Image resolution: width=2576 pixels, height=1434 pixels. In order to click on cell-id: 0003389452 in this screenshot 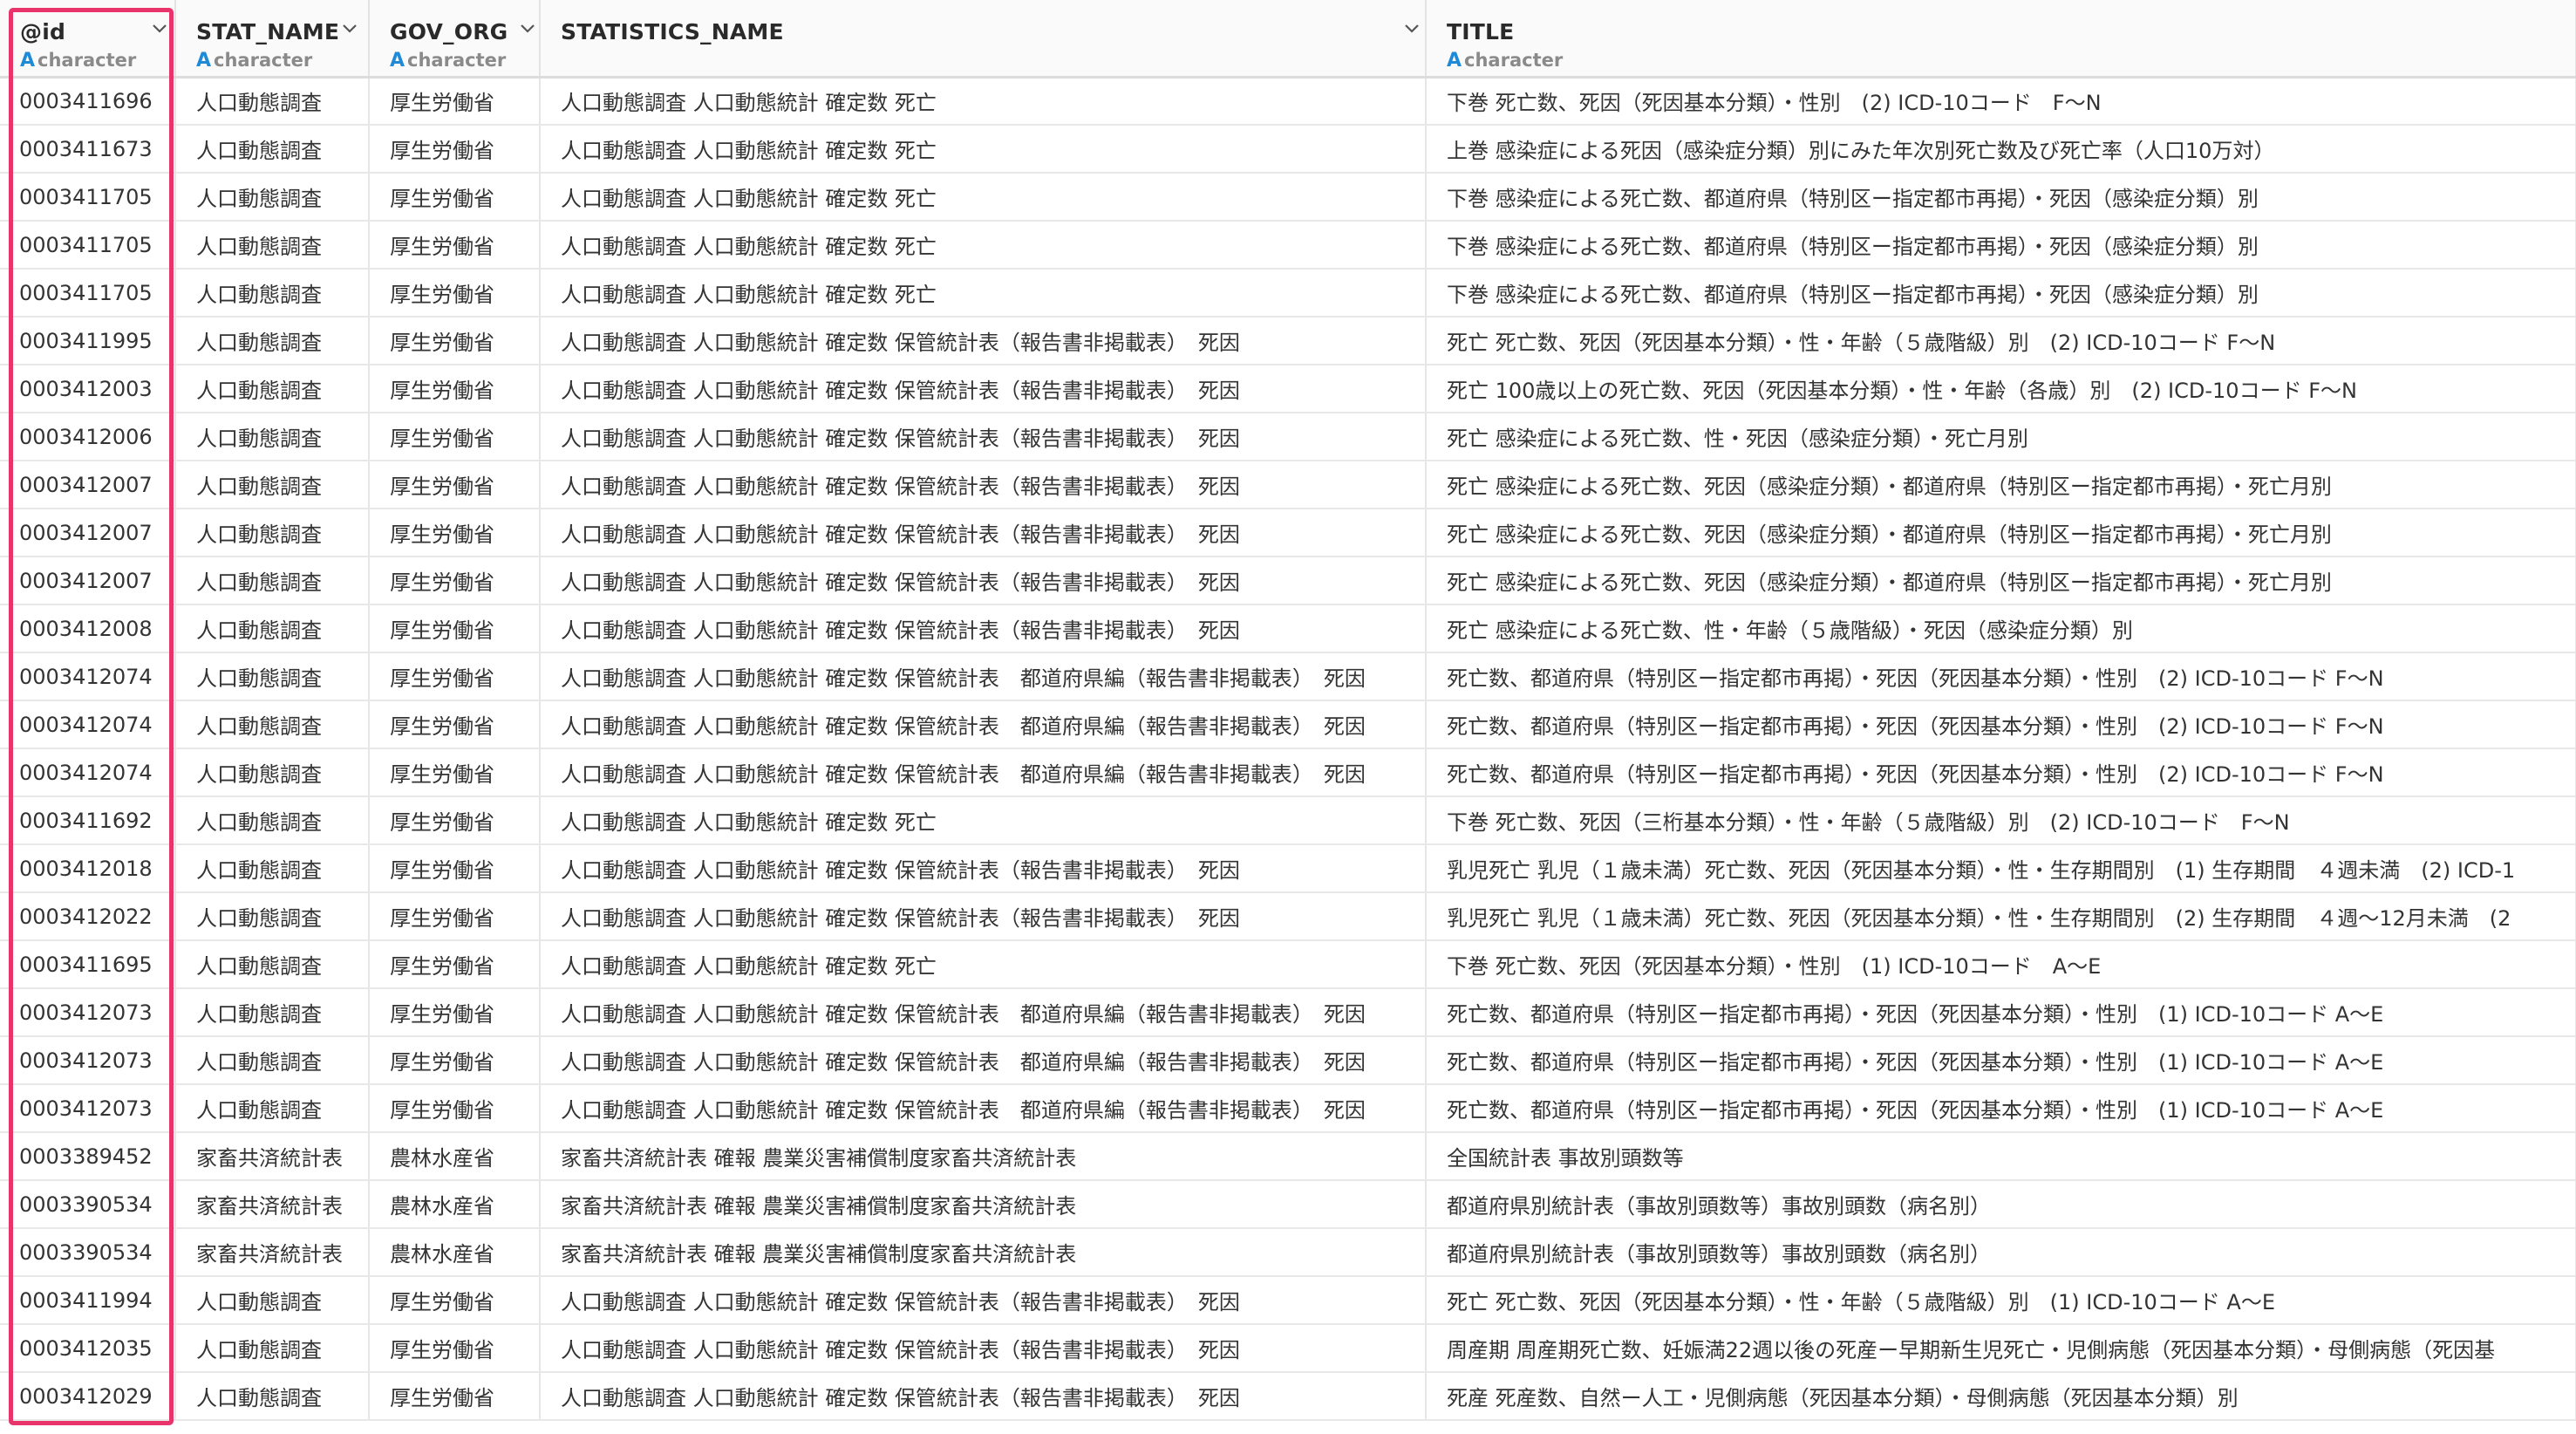, I will do `click(88, 1156)`.